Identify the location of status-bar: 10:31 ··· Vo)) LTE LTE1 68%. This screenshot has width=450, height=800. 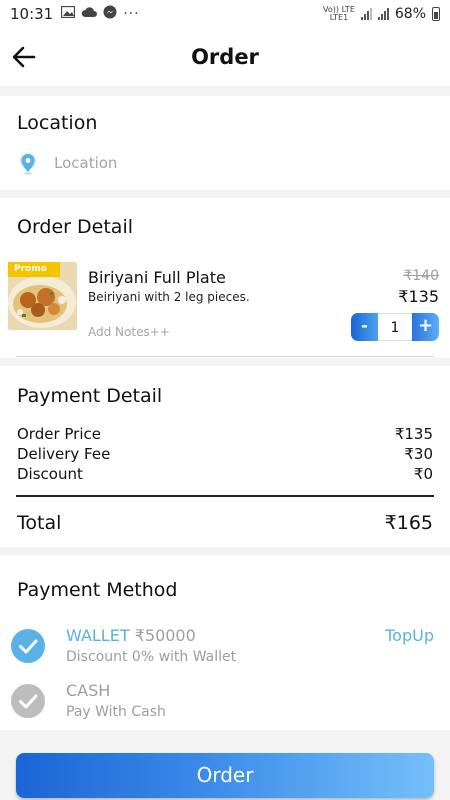
(225, 14).